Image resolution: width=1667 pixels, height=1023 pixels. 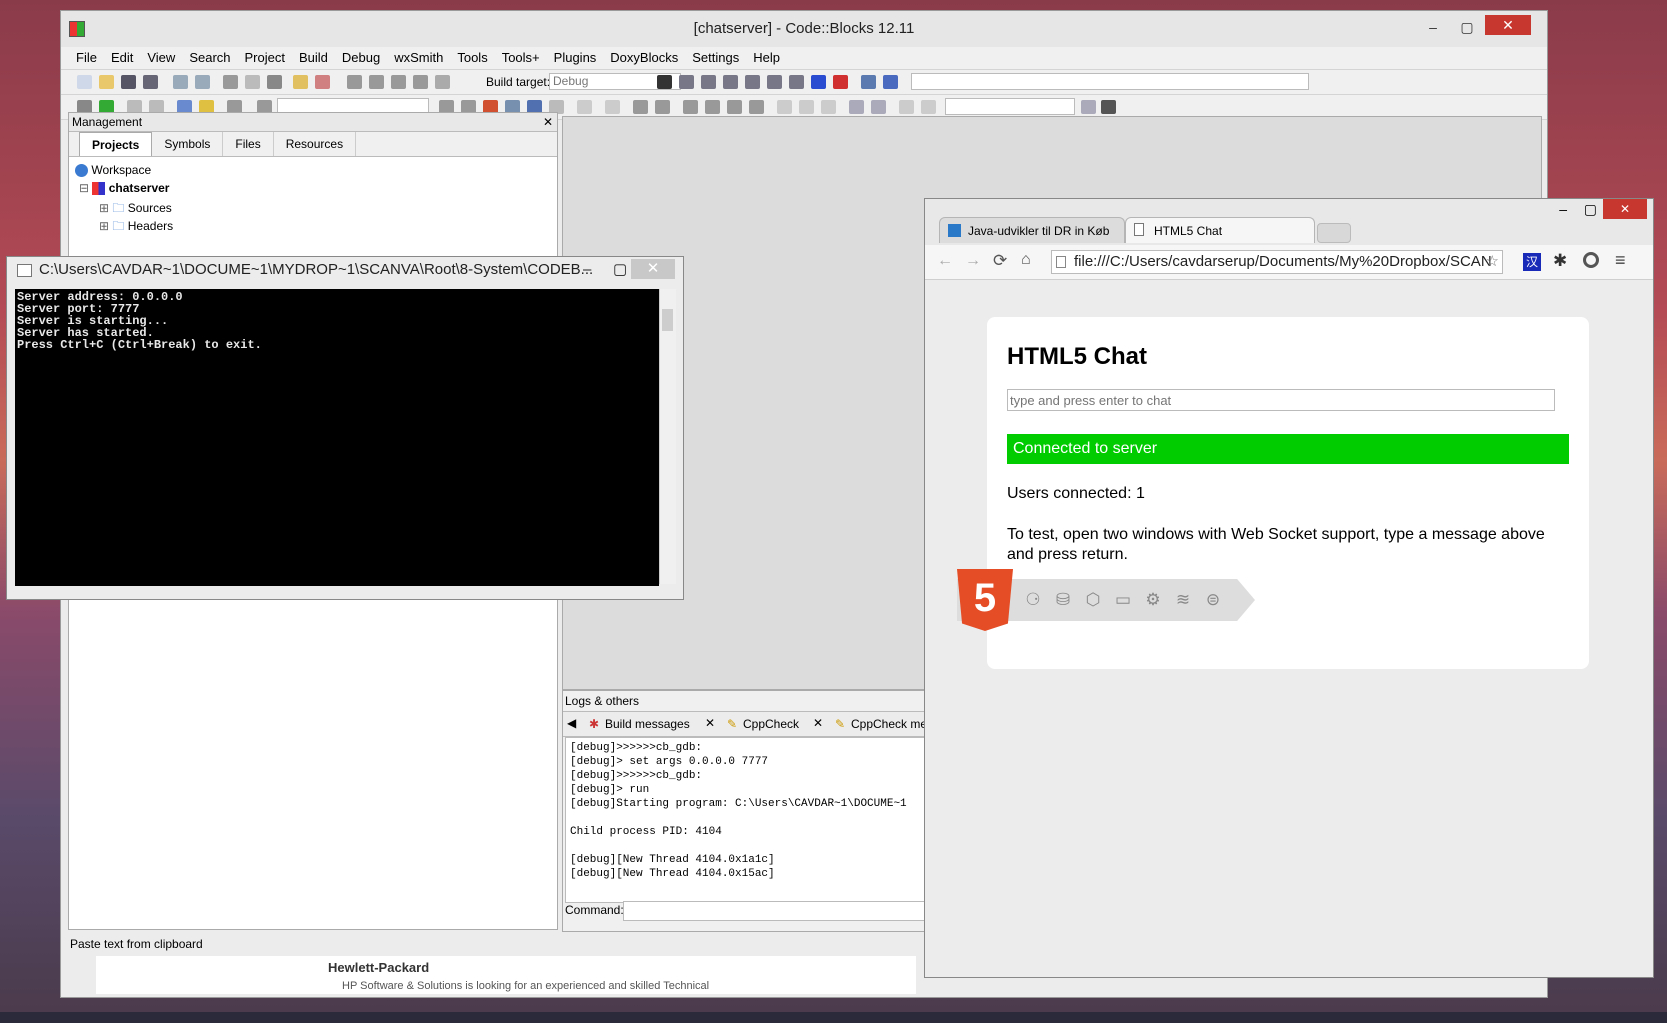 I want to click on star-icon: ☆, so click(x=1492, y=262).